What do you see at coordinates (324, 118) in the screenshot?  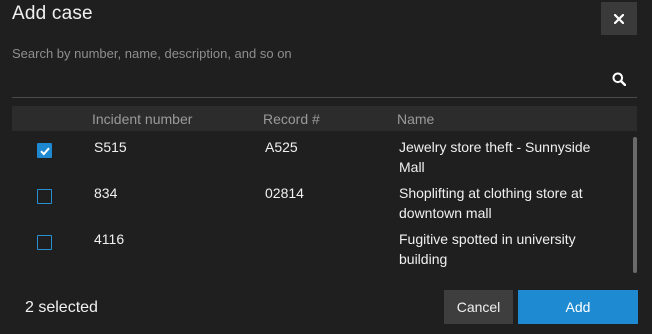 I see `table-header: Incident number Record # Name` at bounding box center [324, 118].